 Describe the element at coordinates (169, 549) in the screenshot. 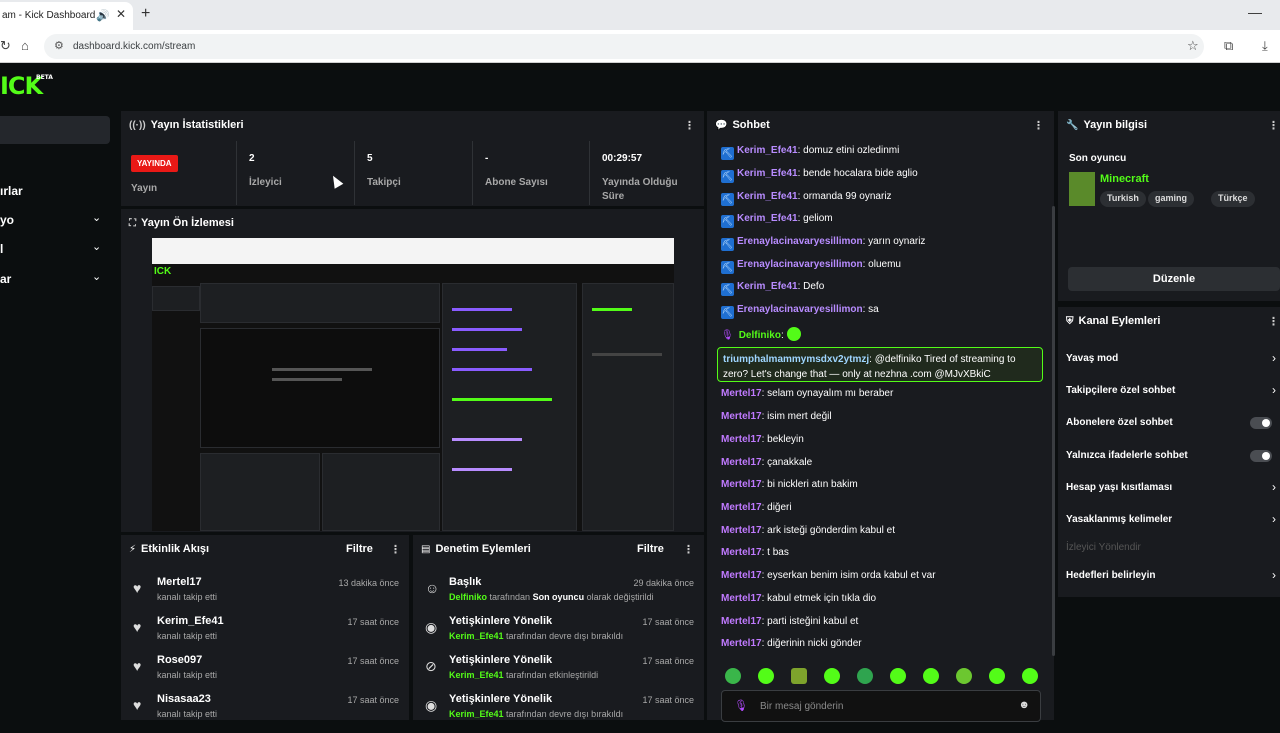

I see `activity-title: ⚡ Etkinlik Akışı` at that location.